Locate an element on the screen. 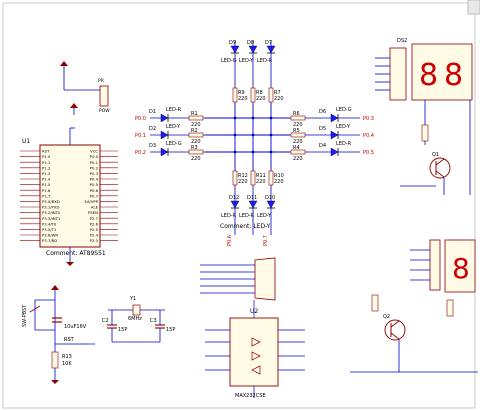 The width and height of the screenshot is (480, 411). u1-pin-label: ALE is located at coordinates (95, 207).